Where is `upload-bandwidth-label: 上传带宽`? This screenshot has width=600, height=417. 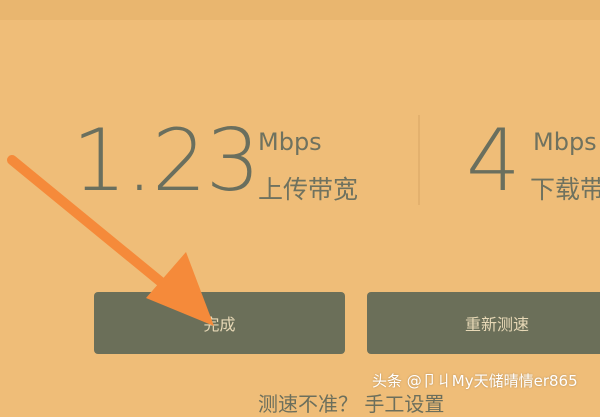 upload-bandwidth-label: 上传带宽 is located at coordinates (308, 189).